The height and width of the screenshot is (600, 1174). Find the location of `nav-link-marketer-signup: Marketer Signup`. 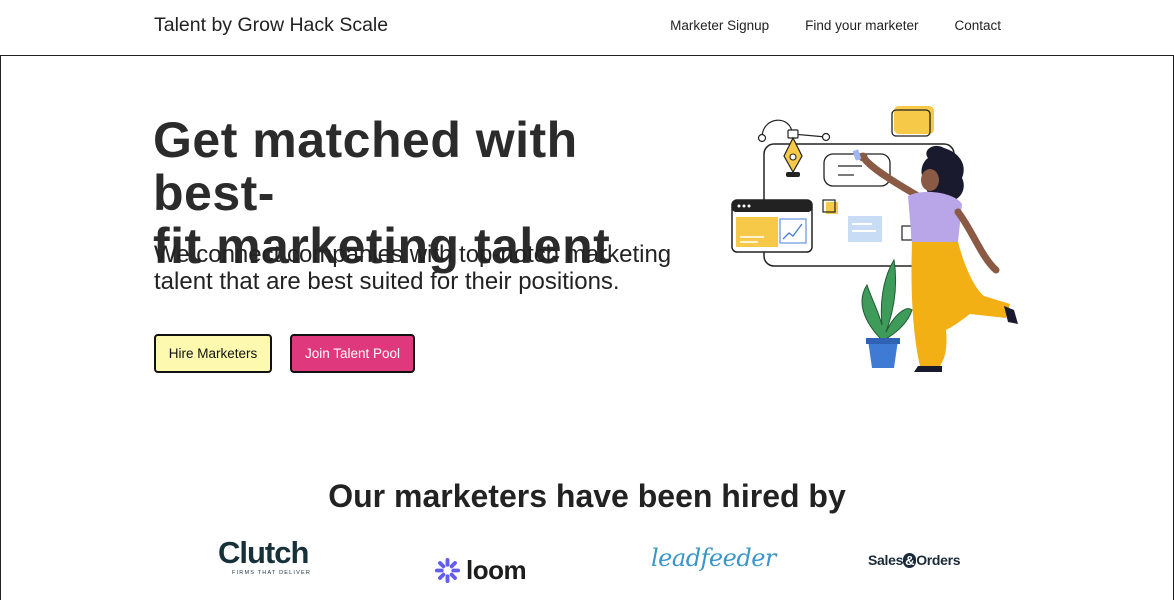

nav-link-marketer-signup: Marketer Signup is located at coordinates (719, 25).